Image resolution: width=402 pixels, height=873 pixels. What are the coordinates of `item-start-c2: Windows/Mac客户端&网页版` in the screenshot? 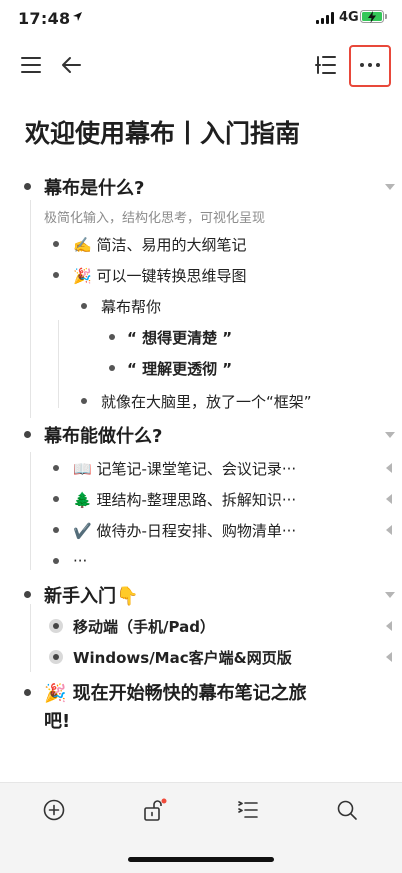 It's located at (182, 657).